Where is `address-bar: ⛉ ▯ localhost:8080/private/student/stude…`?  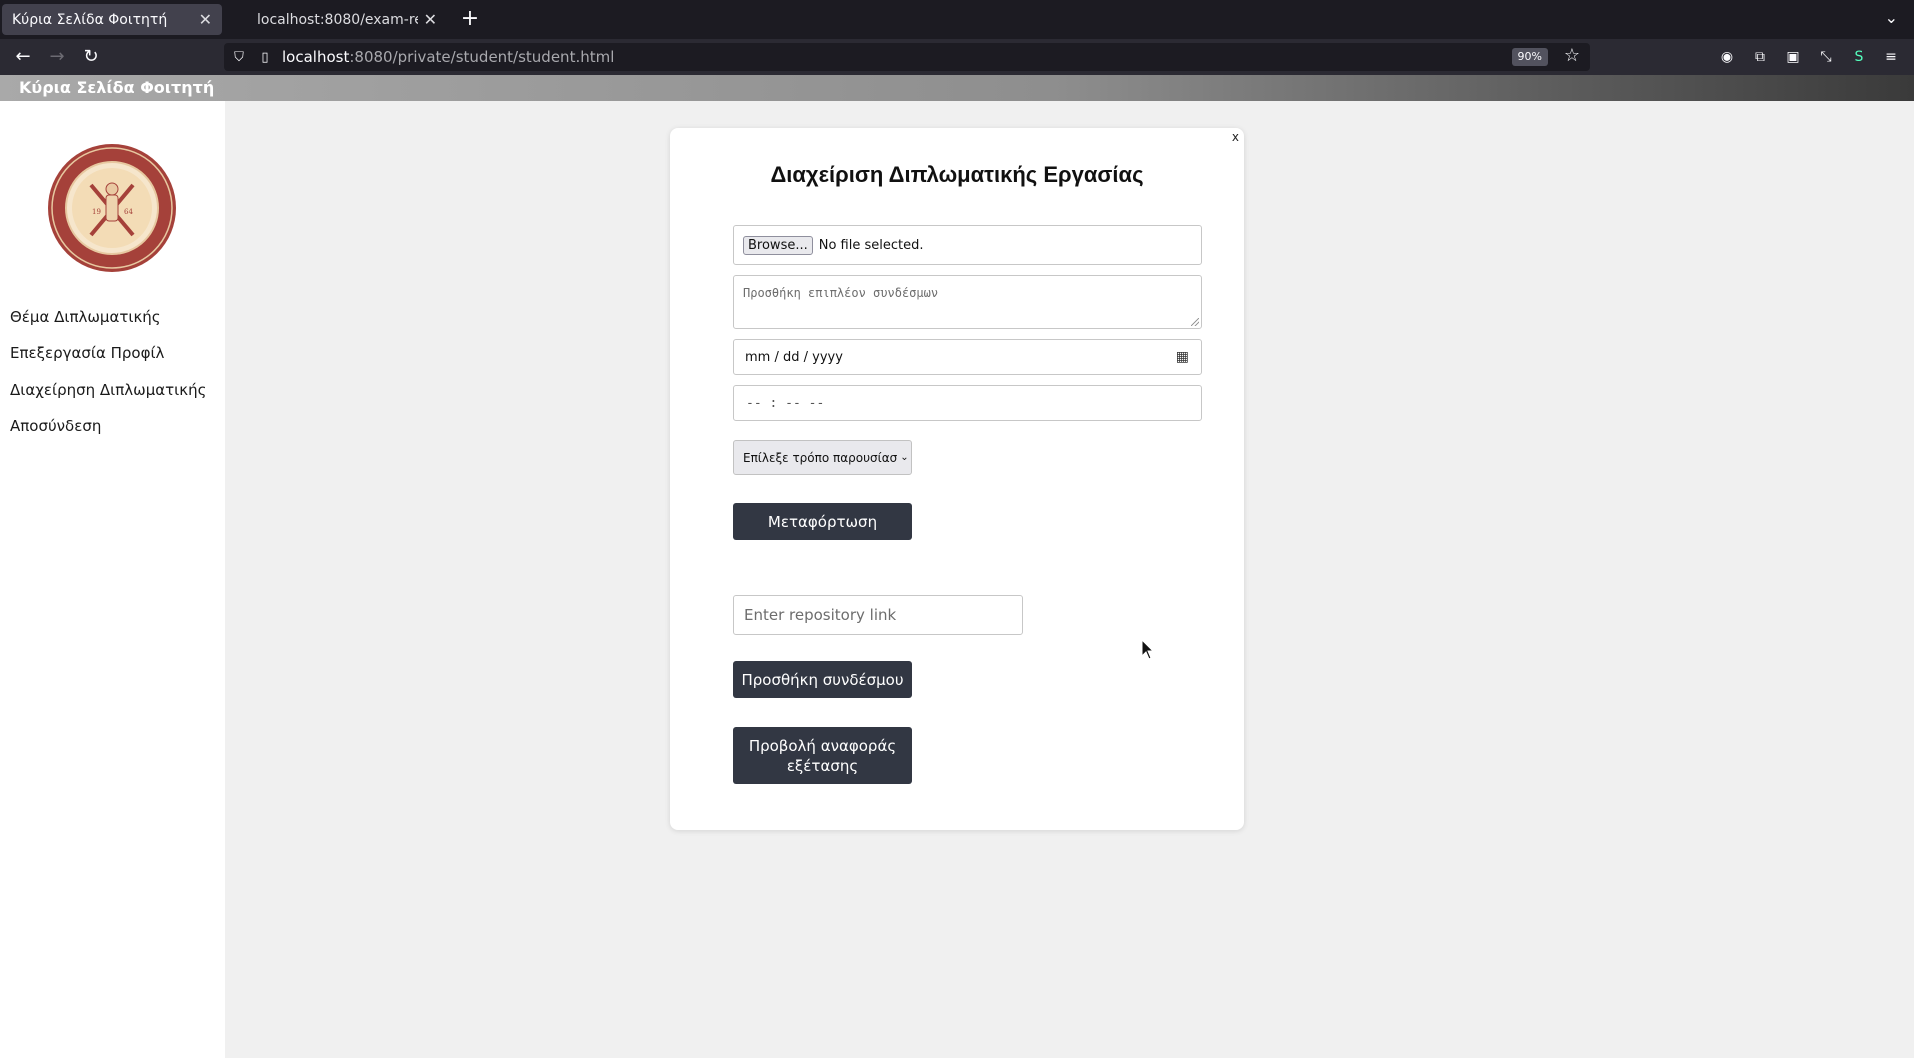 address-bar: ⛉ ▯ localhost:8080/private/student/stude… is located at coordinates (907, 57).